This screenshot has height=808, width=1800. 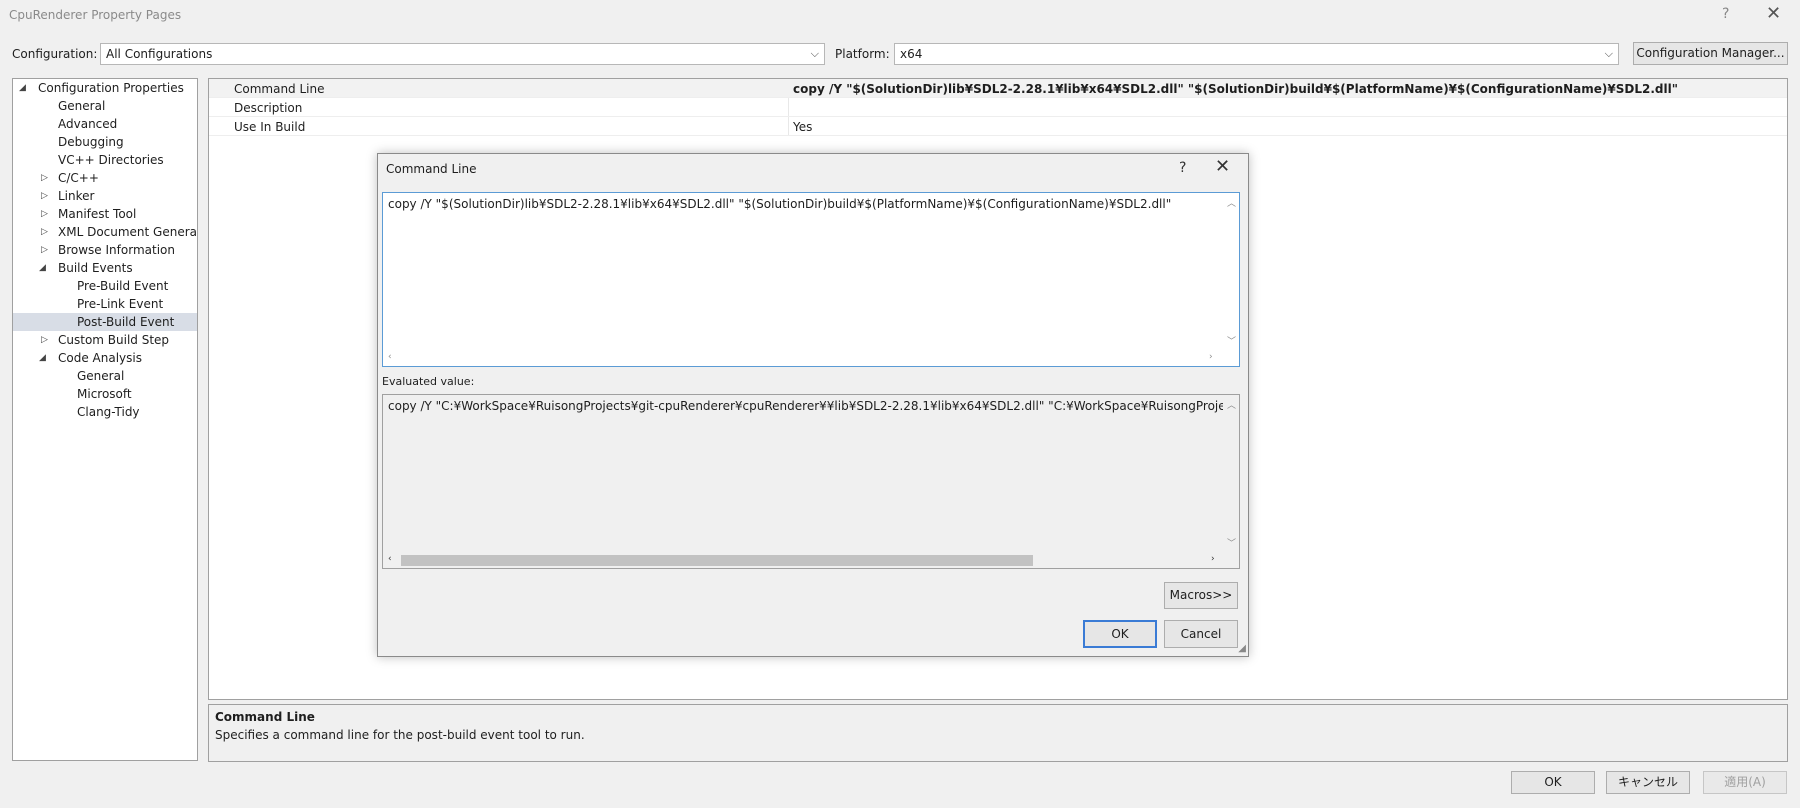 I want to click on tree-item-manifest-tool: ▷ Manifest Tool, so click(x=105, y=214).